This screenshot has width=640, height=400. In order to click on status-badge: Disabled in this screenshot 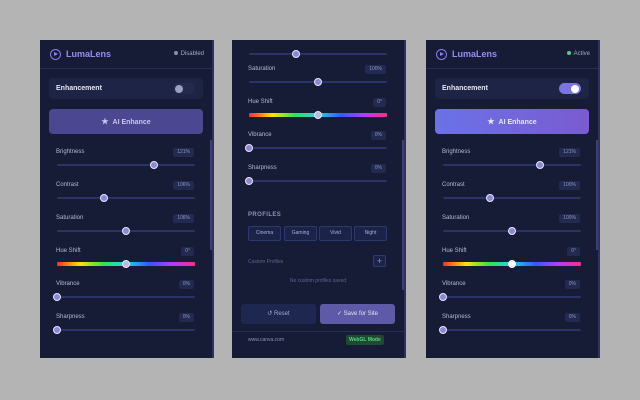, I will do `click(188, 54)`.